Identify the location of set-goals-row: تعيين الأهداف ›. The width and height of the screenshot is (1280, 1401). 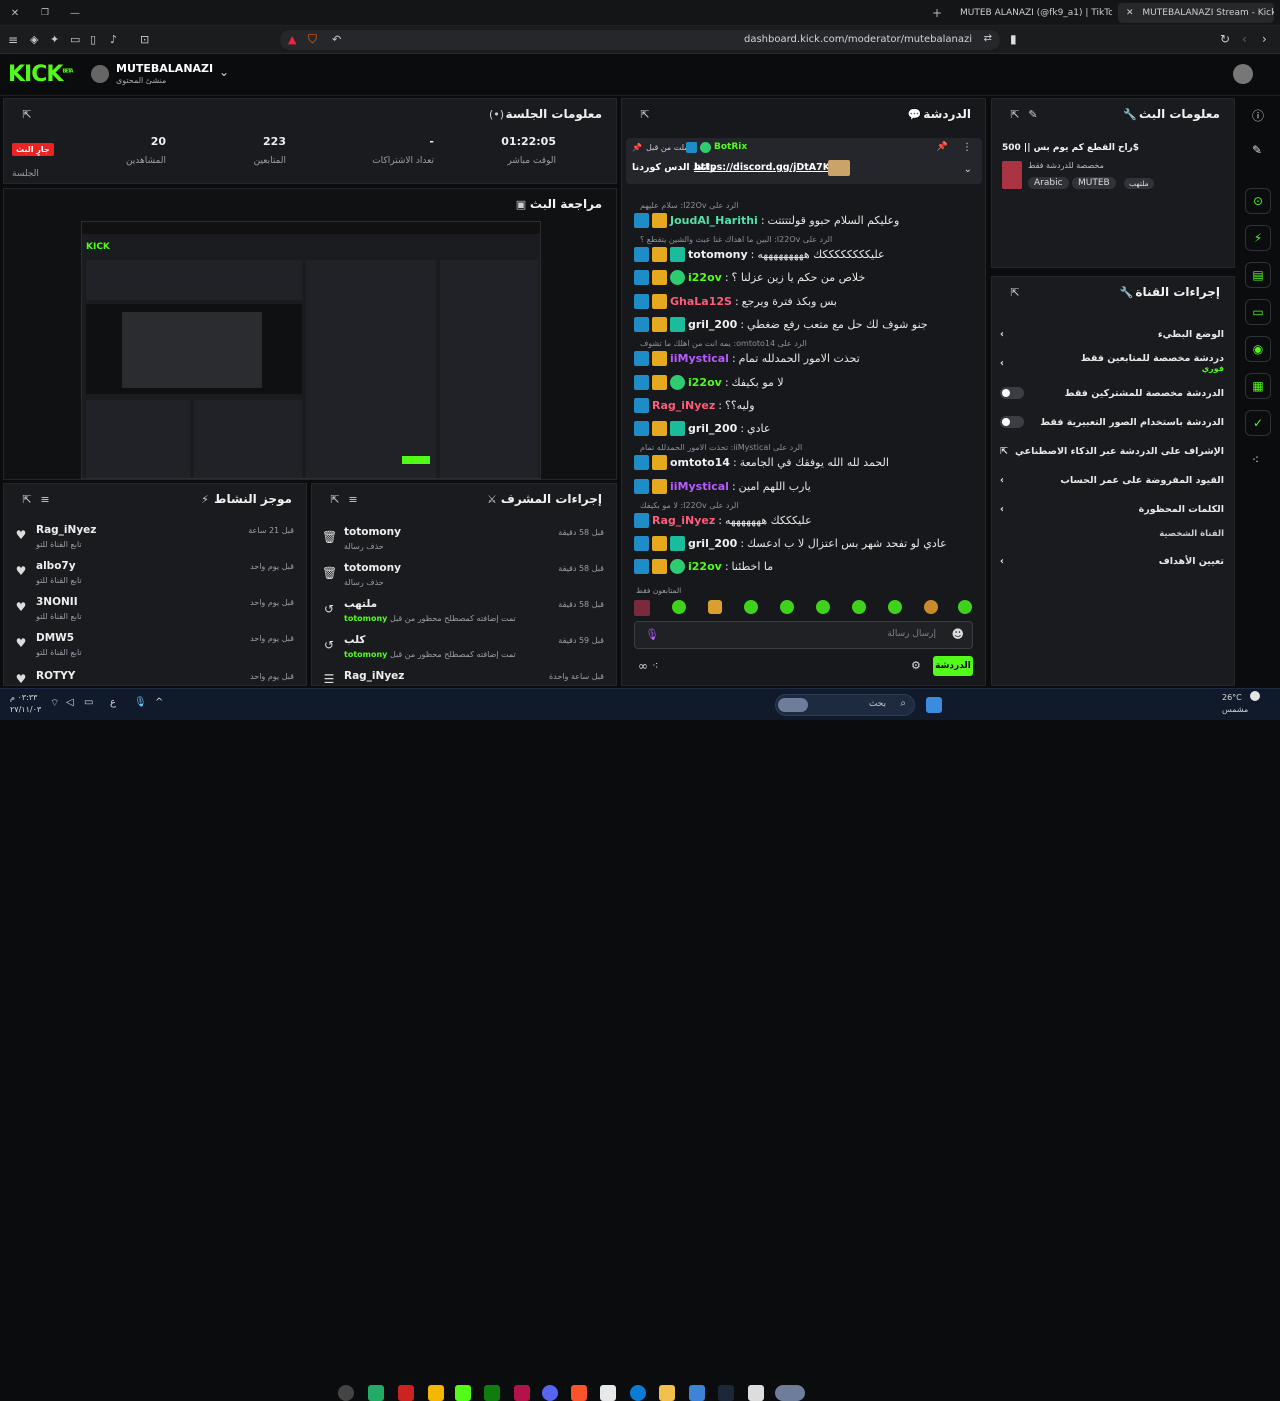
(1112, 561).